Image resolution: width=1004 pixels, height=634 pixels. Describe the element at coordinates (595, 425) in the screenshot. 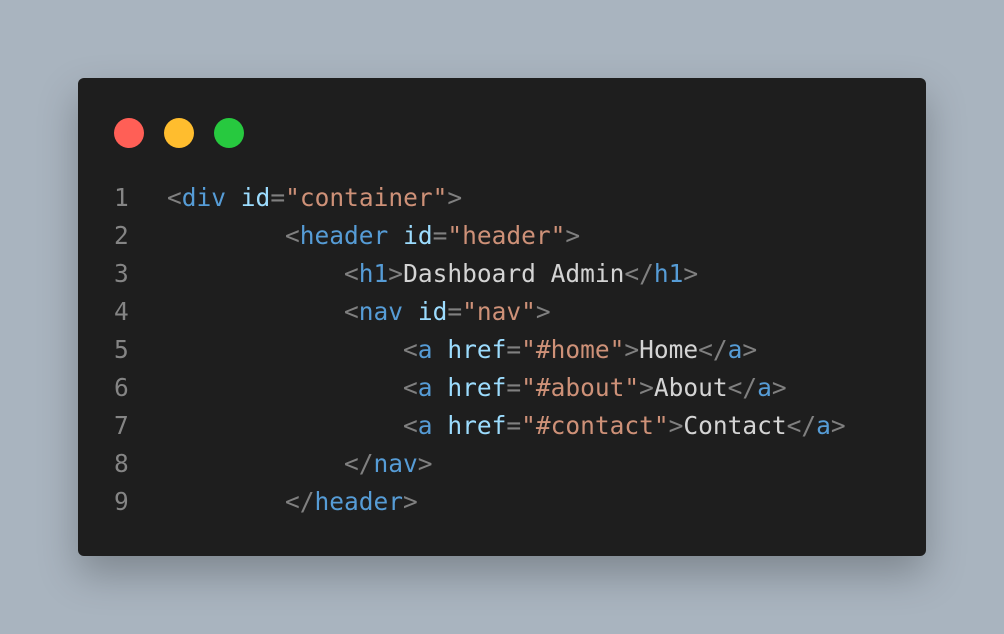

I see `code-token: "#contact"` at that location.